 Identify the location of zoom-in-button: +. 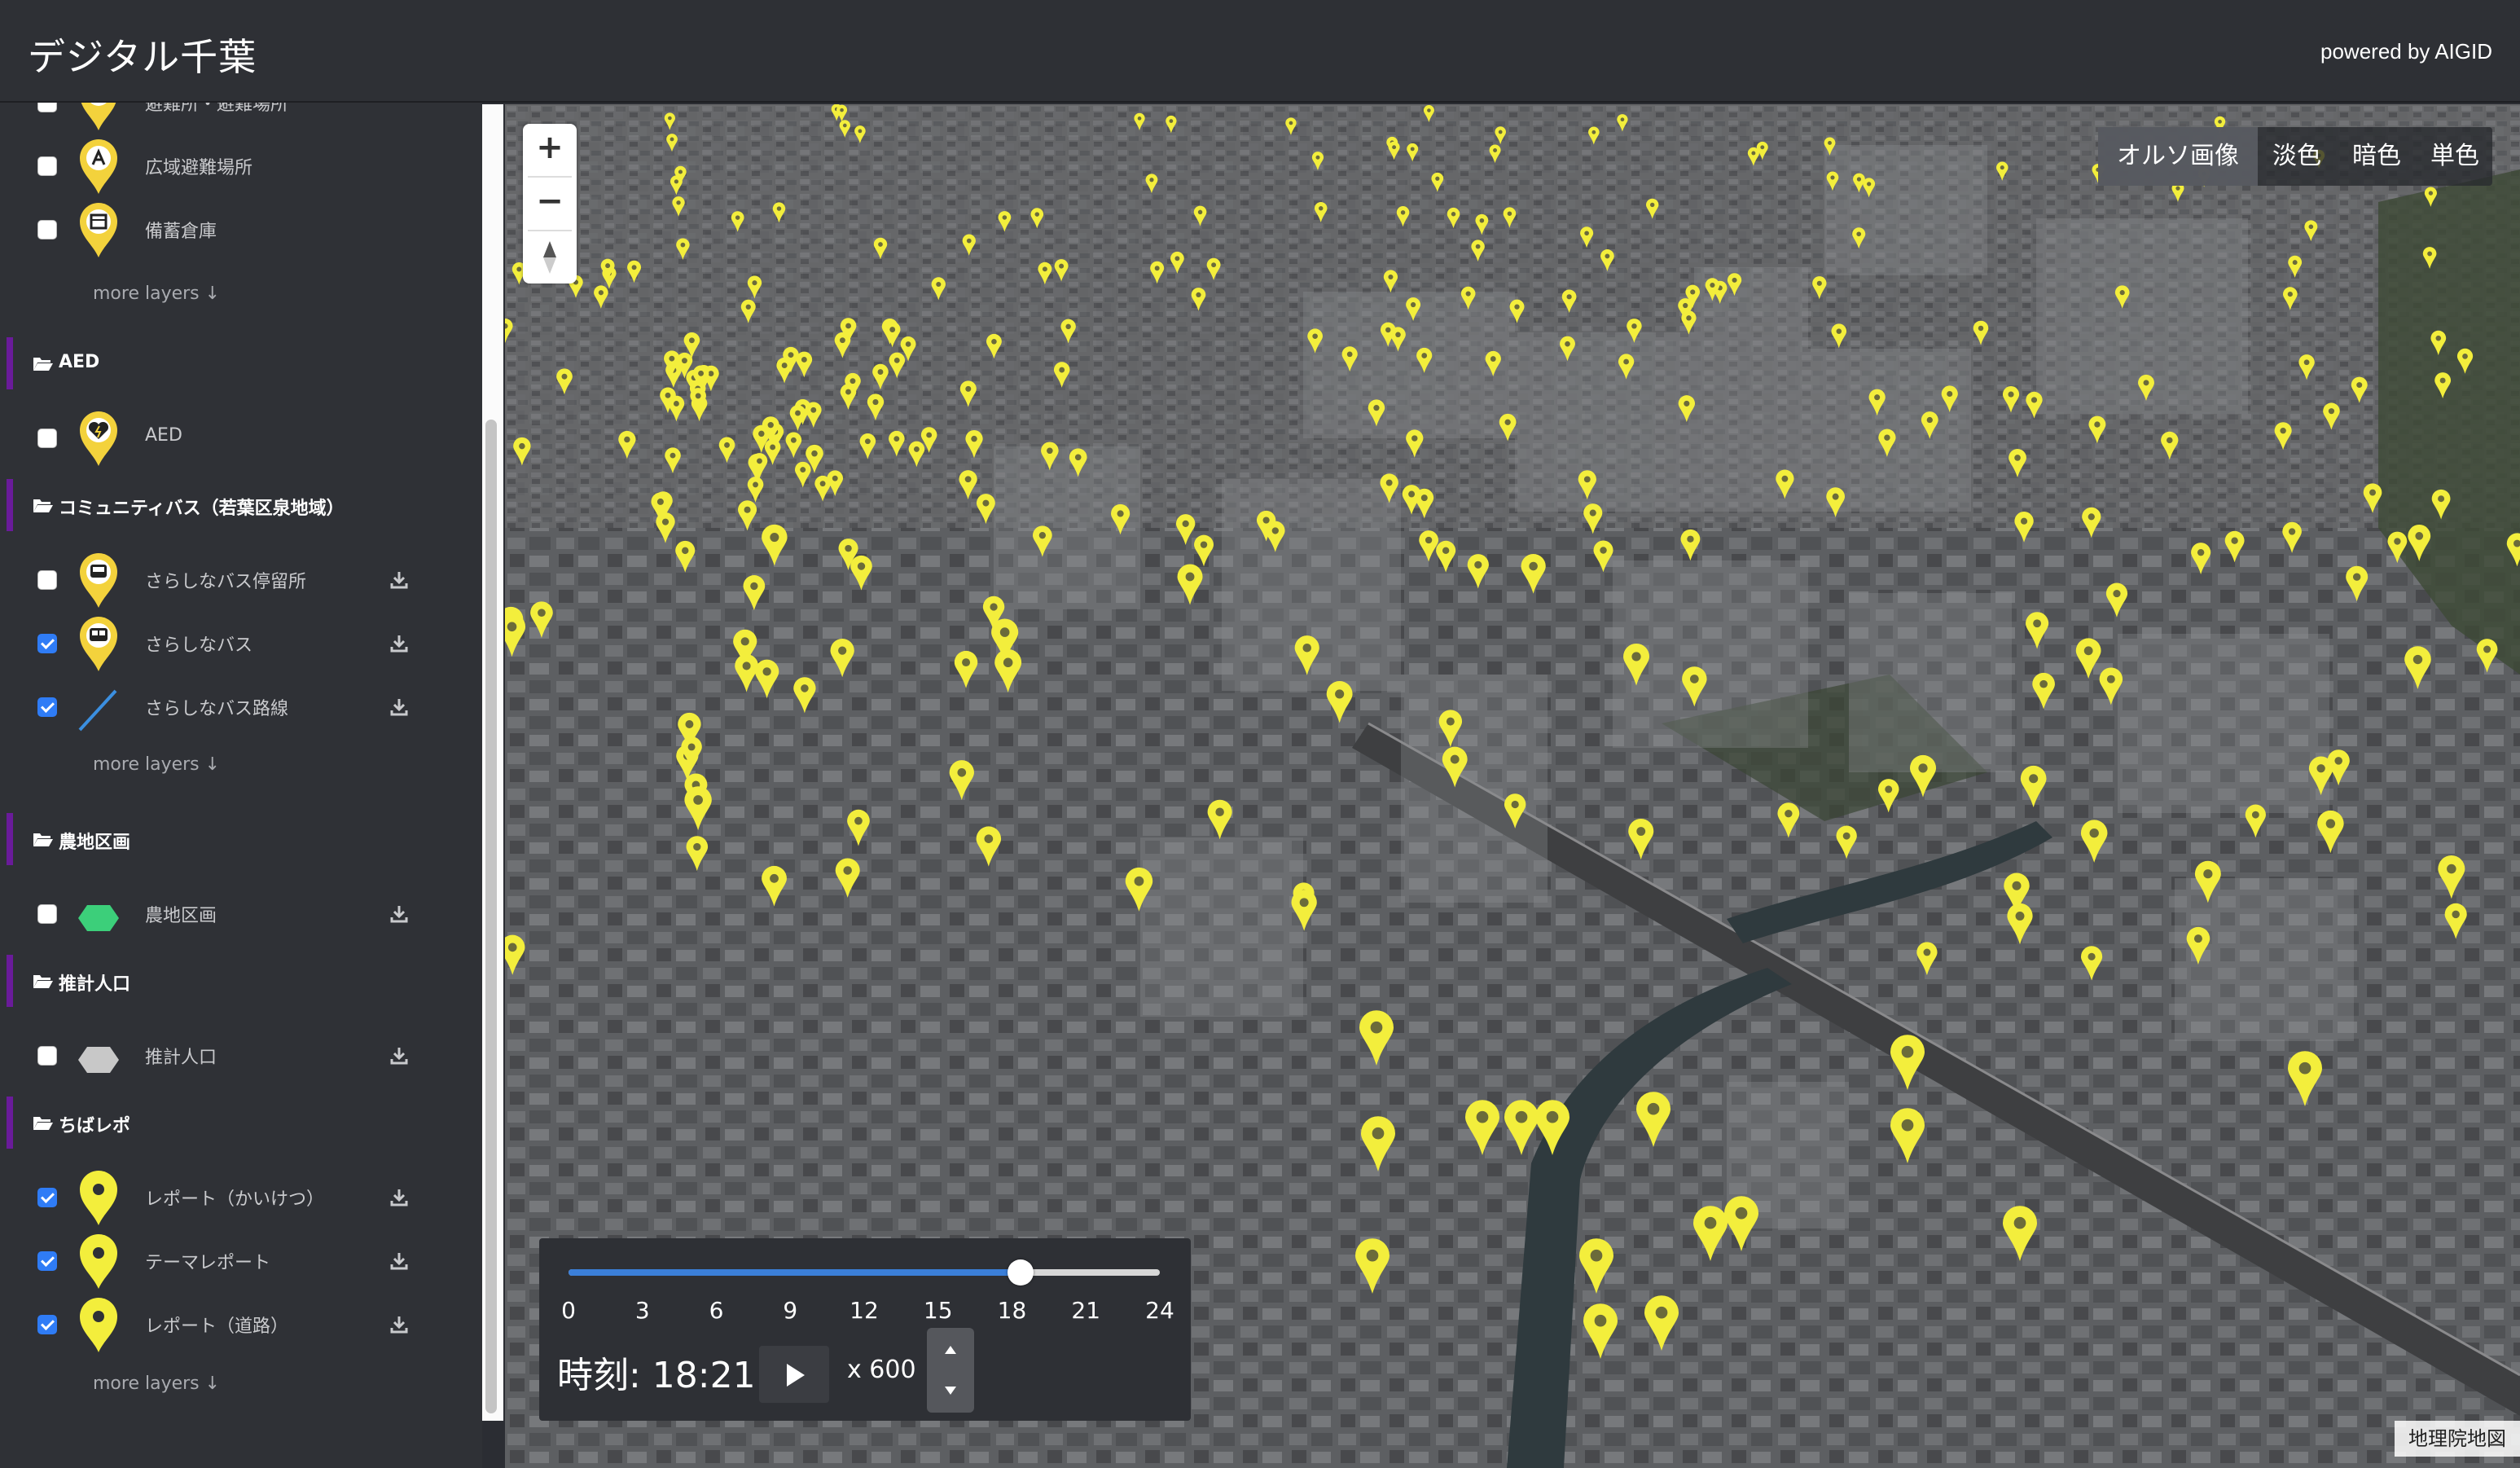
(550, 150).